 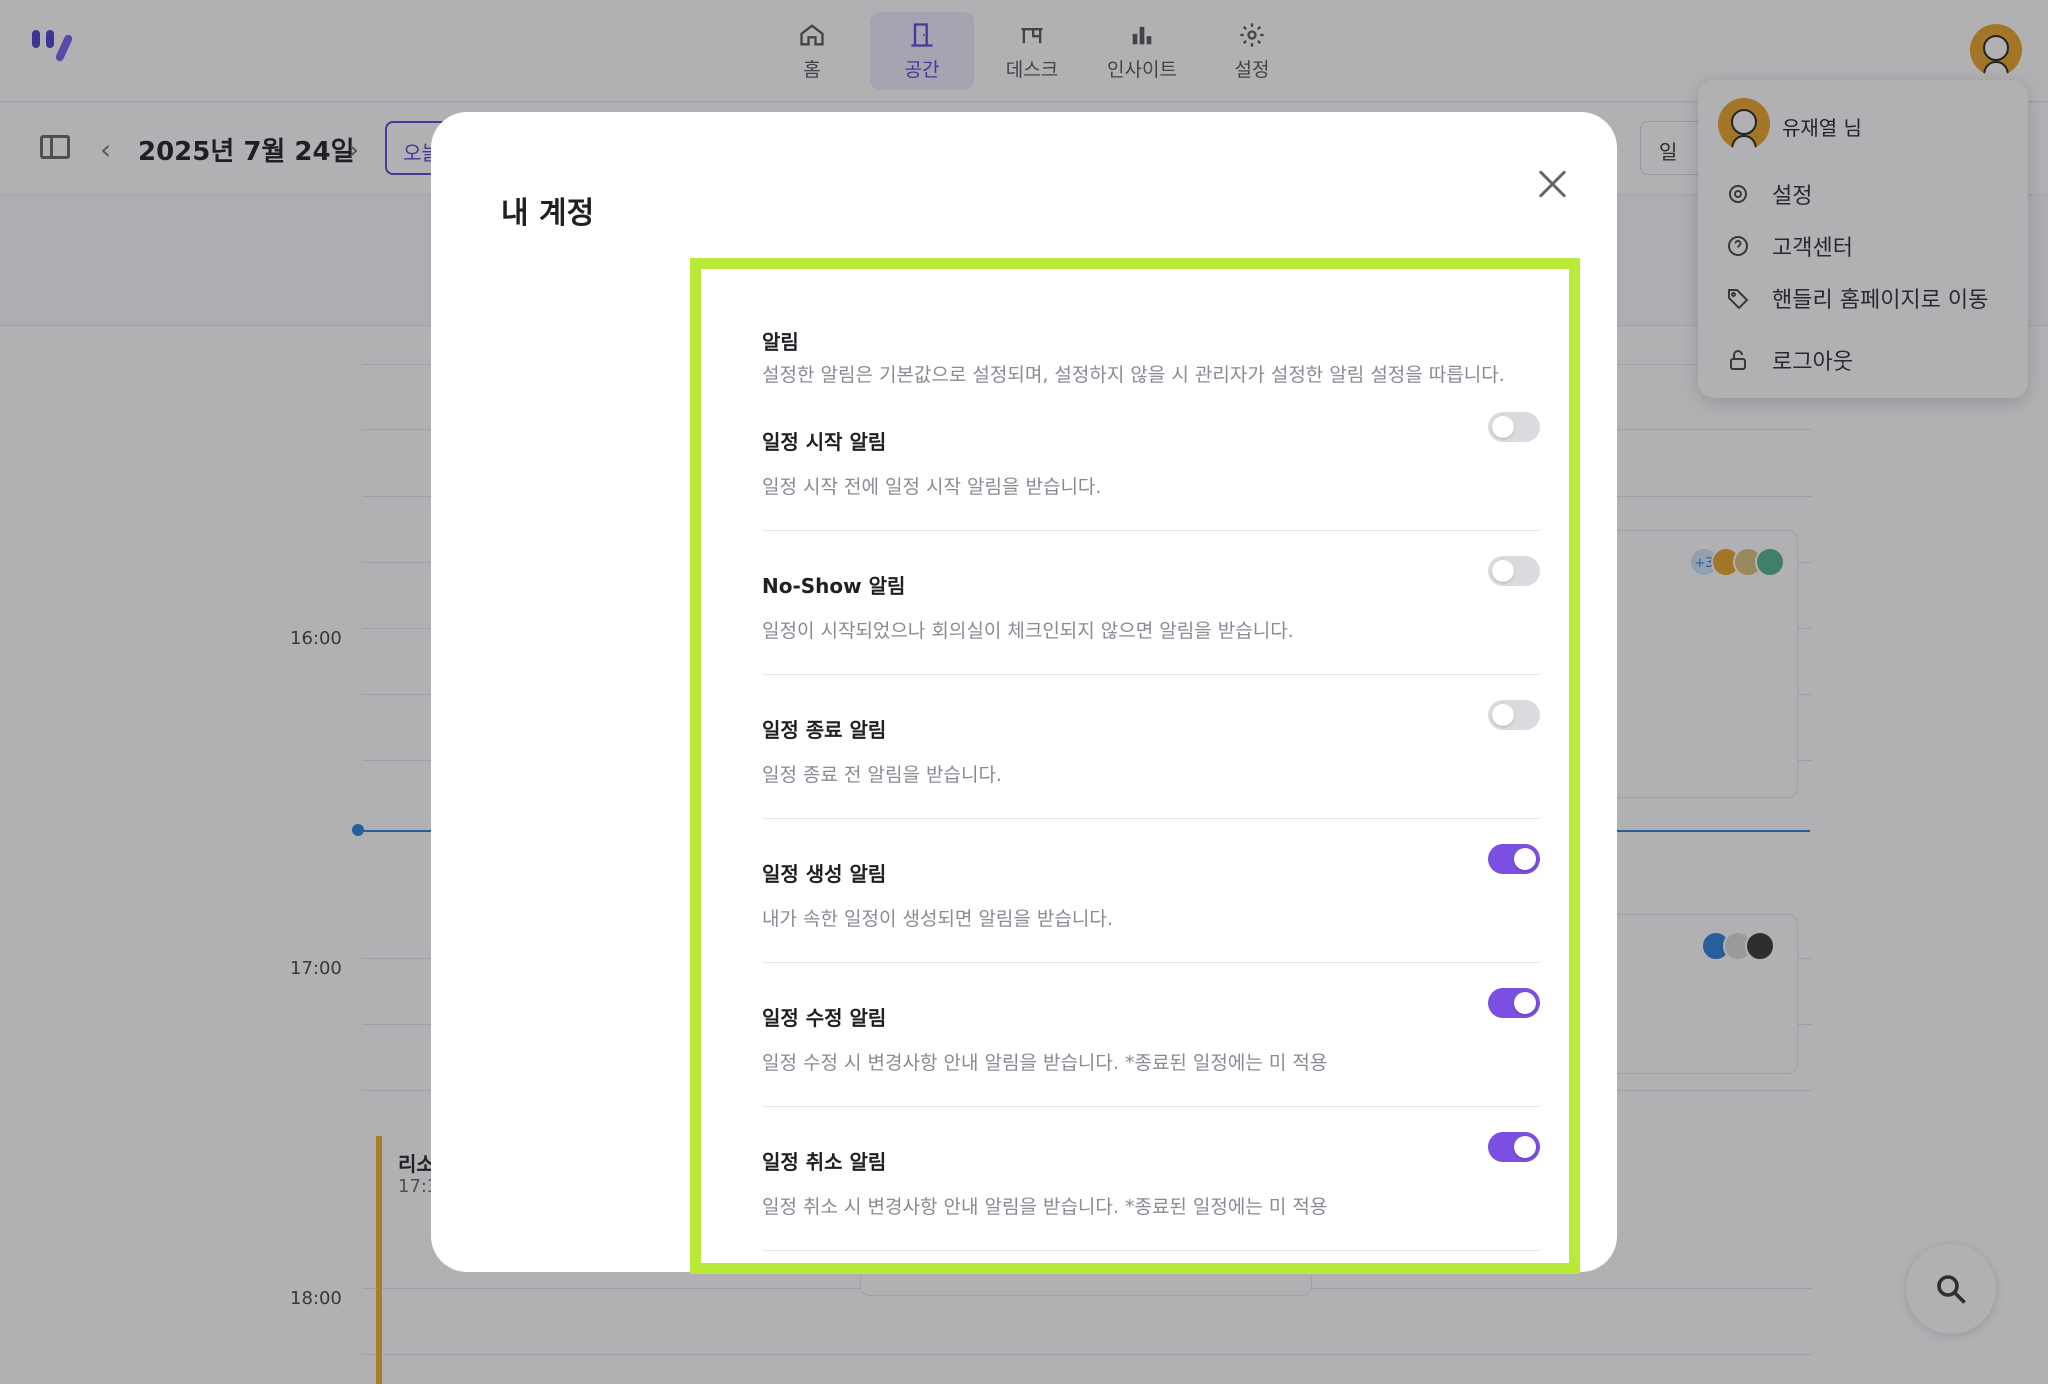 What do you see at coordinates (824, 1162) in the screenshot?
I see `row-title: 일정 취소 알림` at bounding box center [824, 1162].